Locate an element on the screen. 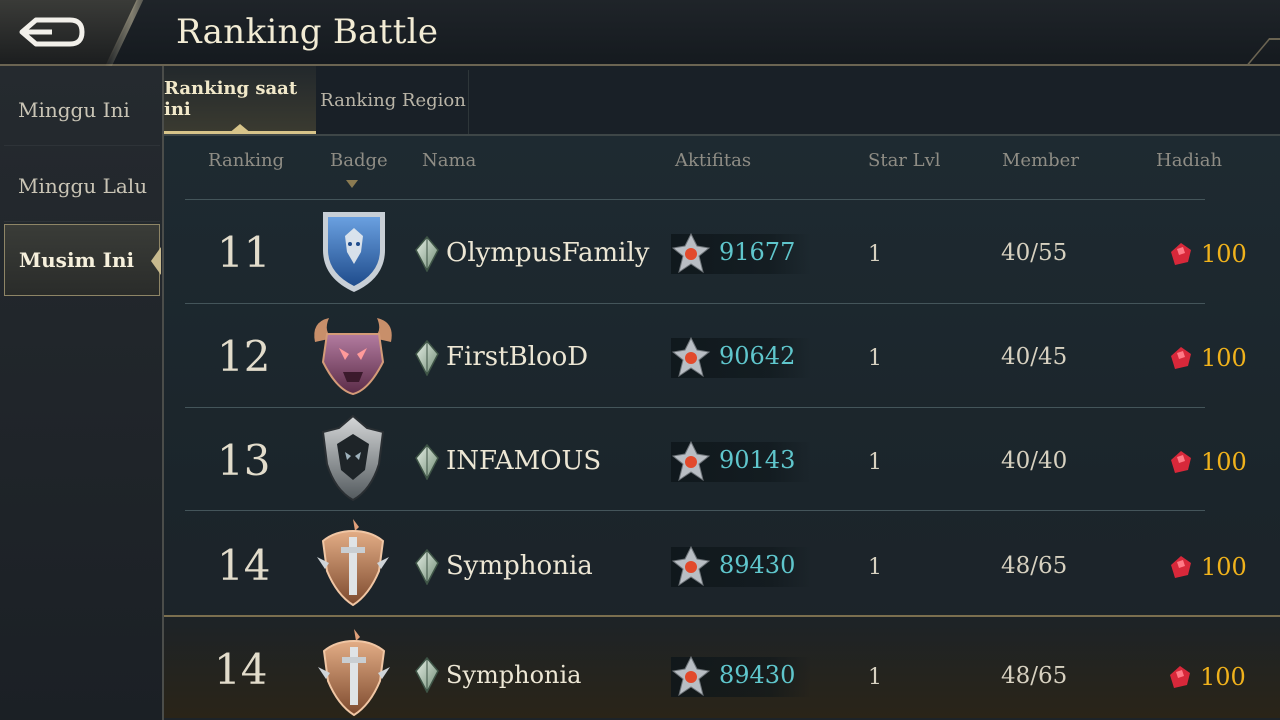 The image size is (1280, 720). table-row: 11 OlympusFamily 91677 1 40/55 100 is located at coordinates (716, 250).